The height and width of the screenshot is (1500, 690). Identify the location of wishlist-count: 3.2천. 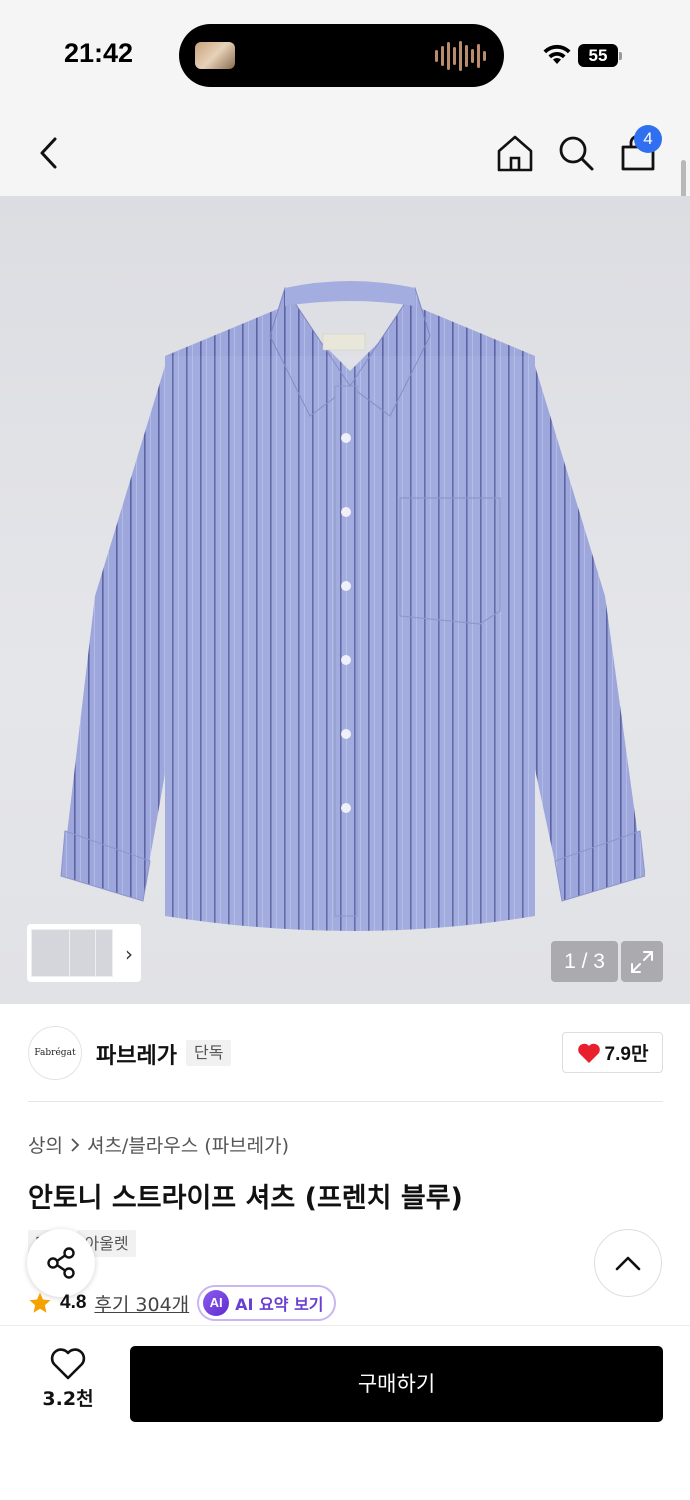
(68, 1399).